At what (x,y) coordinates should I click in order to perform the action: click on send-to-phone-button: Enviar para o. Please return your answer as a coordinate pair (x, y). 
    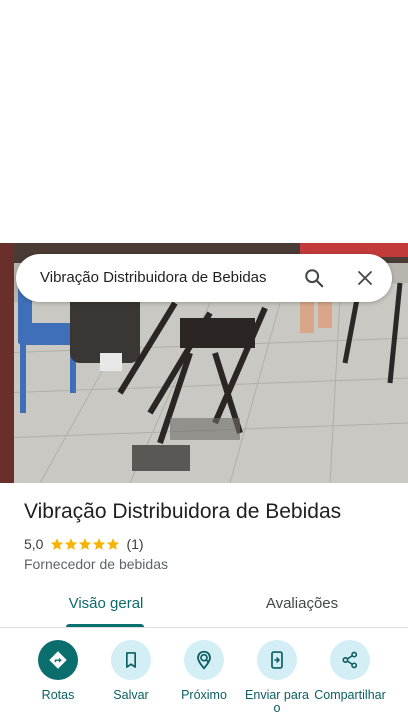
    Looking at the image, I should click on (277, 677).